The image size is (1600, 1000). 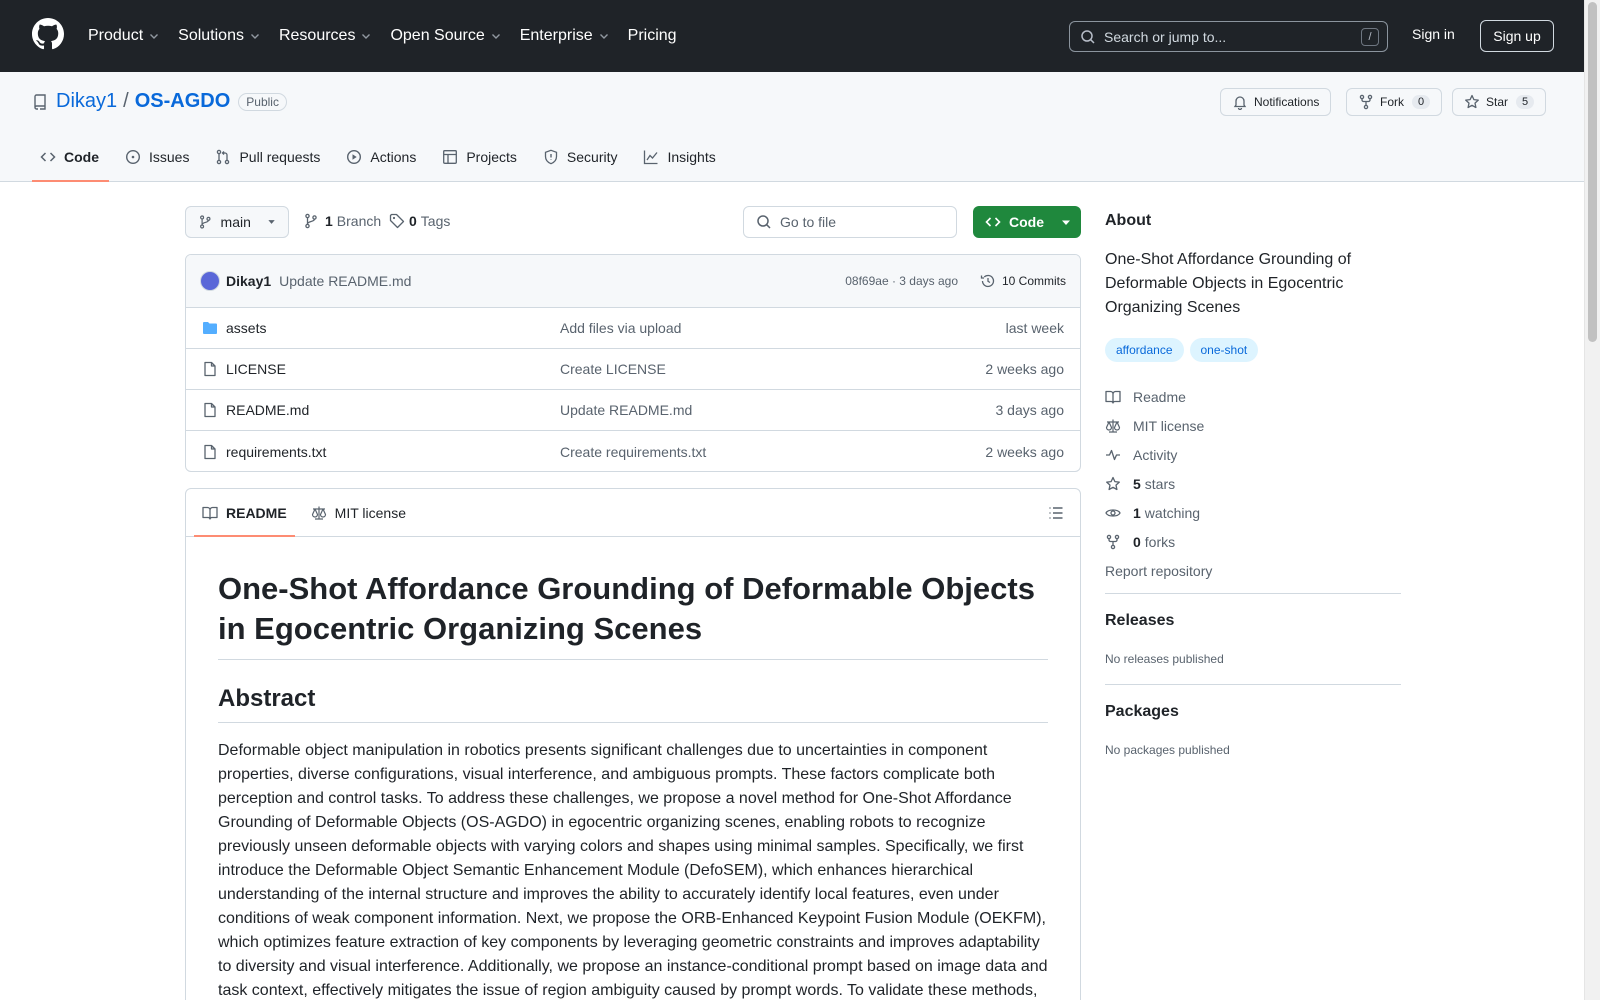 I want to click on file-name: README.md, so click(x=267, y=410).